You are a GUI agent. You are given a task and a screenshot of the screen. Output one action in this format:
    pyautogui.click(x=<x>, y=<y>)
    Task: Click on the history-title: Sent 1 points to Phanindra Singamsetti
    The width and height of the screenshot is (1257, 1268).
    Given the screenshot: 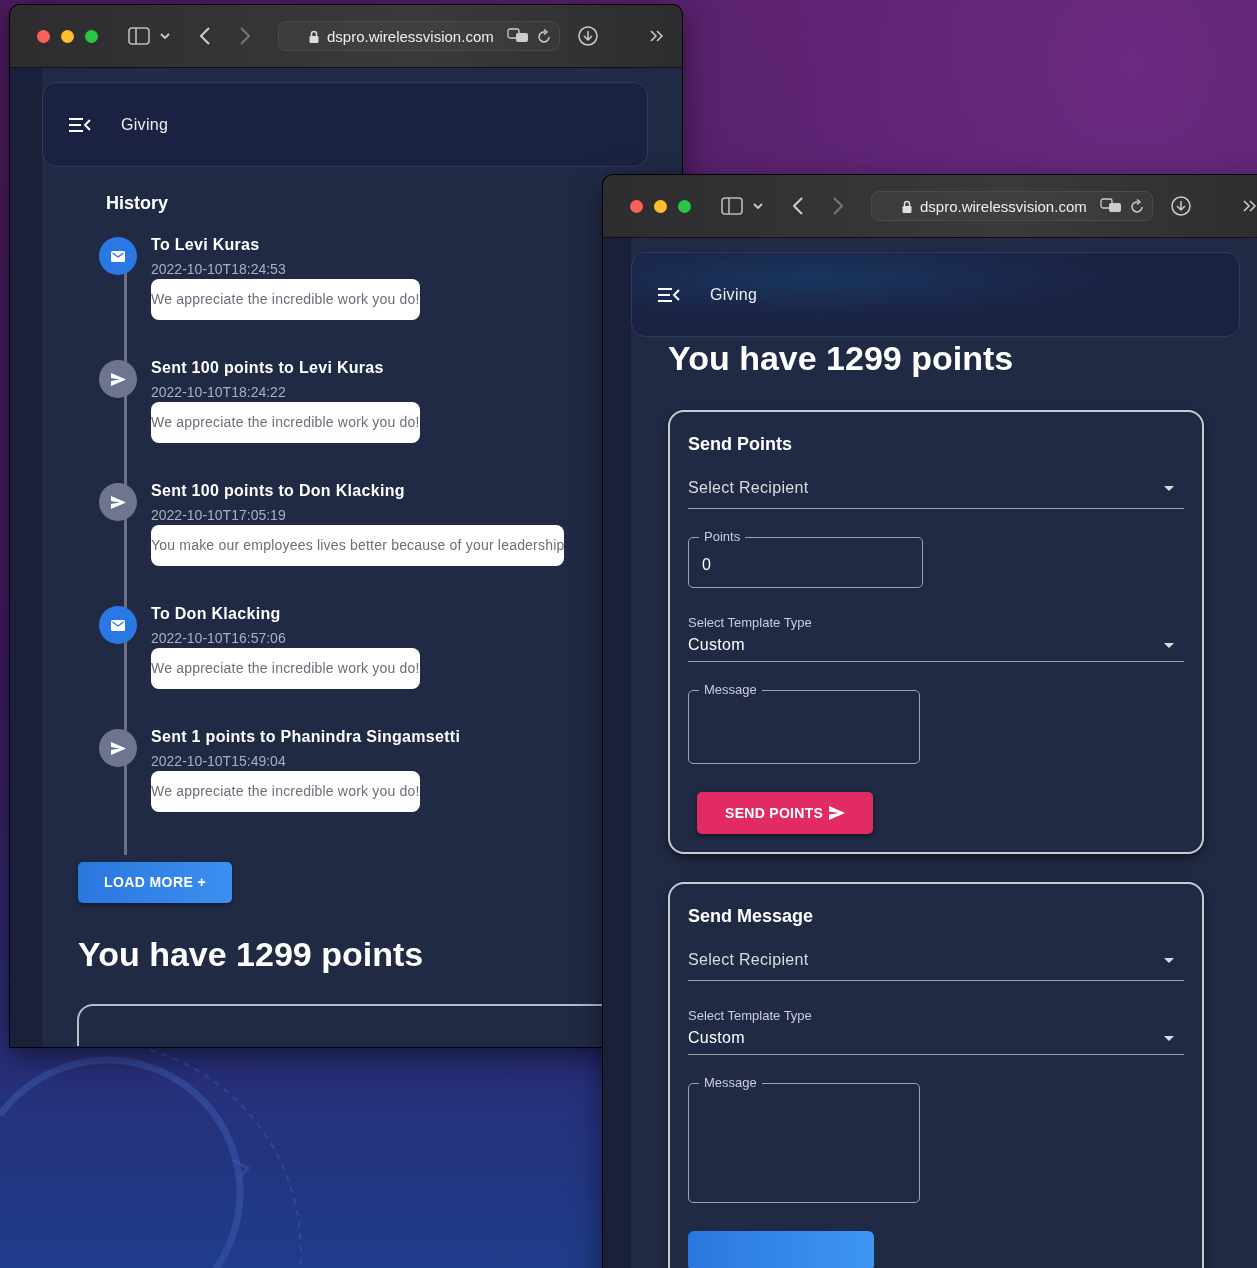 What is the action you would take?
    pyautogui.click(x=306, y=737)
    